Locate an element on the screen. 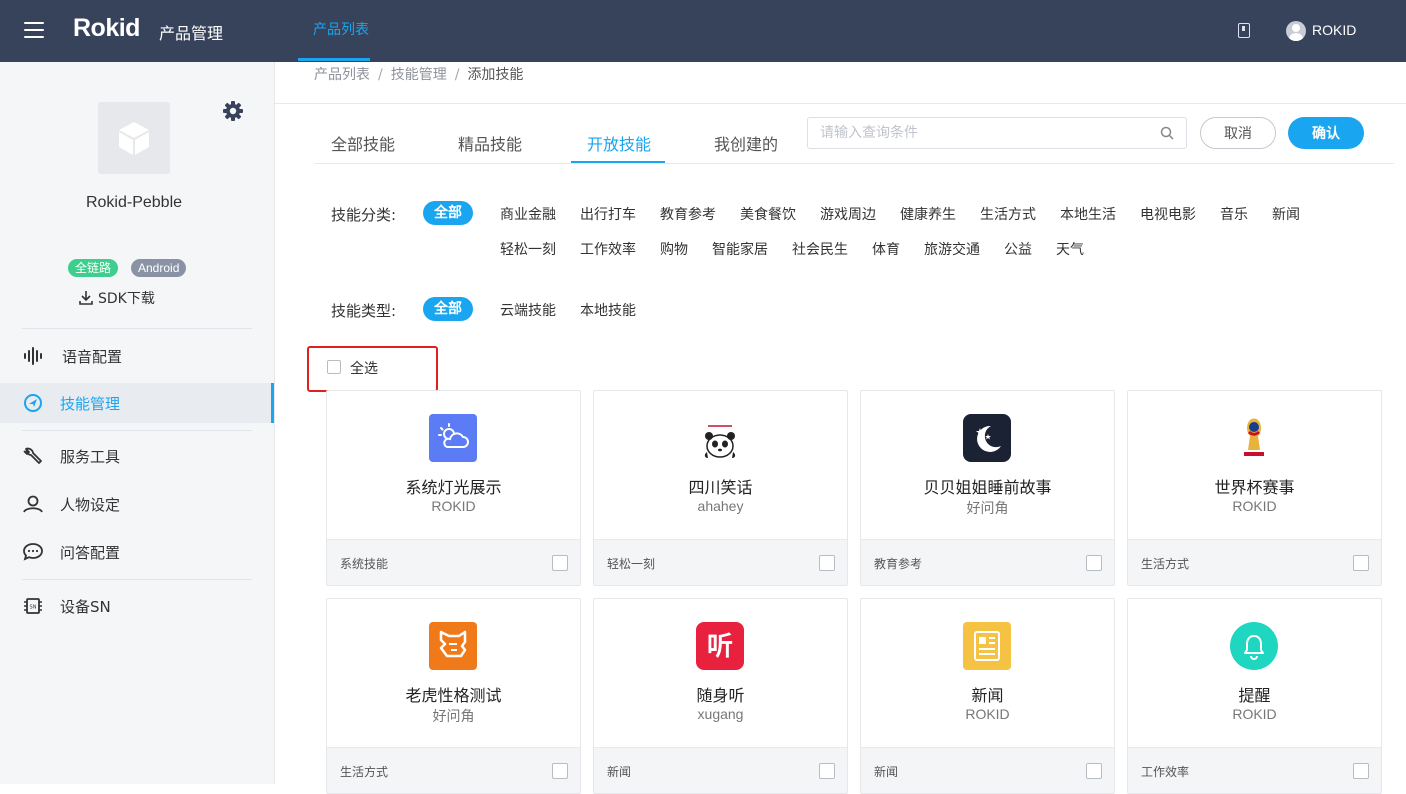  skill-category: 新闻 is located at coordinates (619, 772).